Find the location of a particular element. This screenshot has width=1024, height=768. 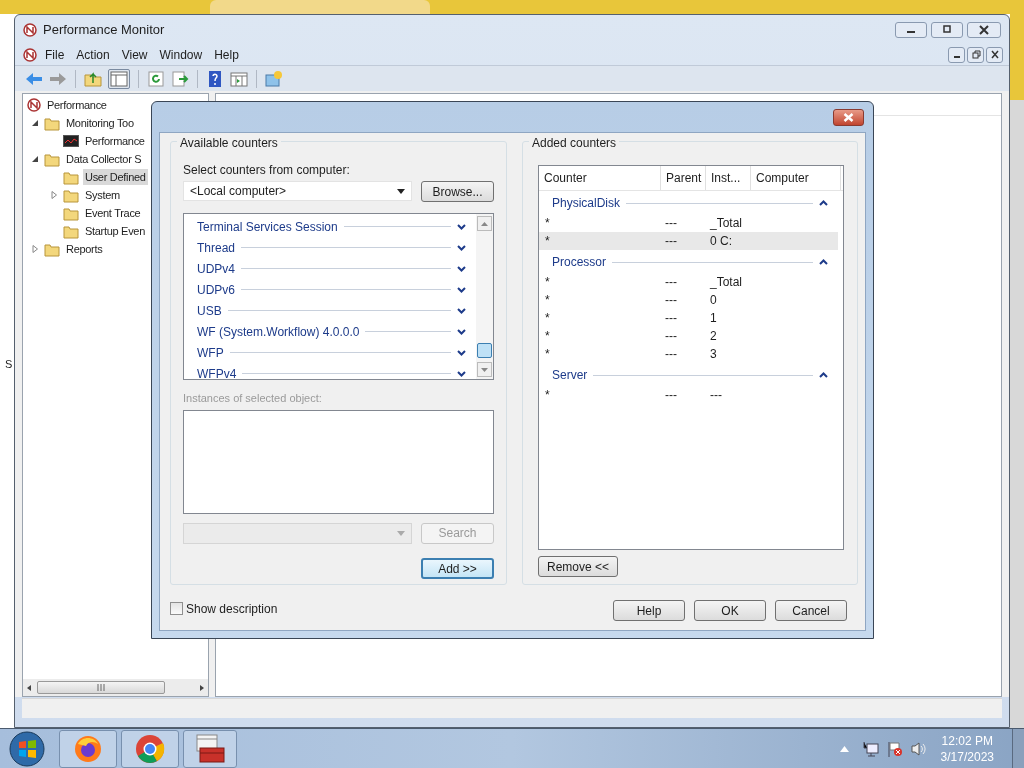

dialog-button: Help is located at coordinates (649, 610).